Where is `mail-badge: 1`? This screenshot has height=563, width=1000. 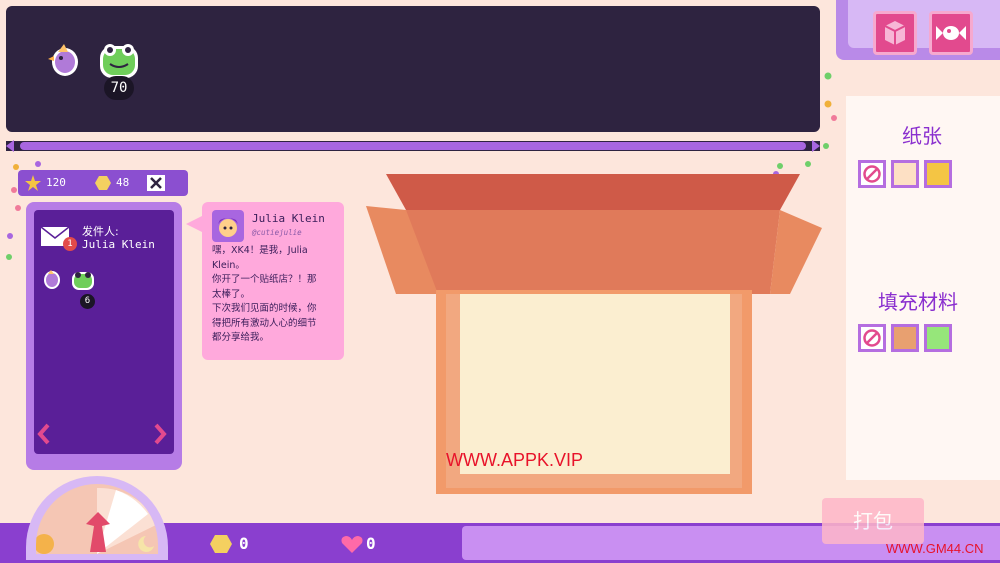
mail-badge: 1 is located at coordinates (70, 244).